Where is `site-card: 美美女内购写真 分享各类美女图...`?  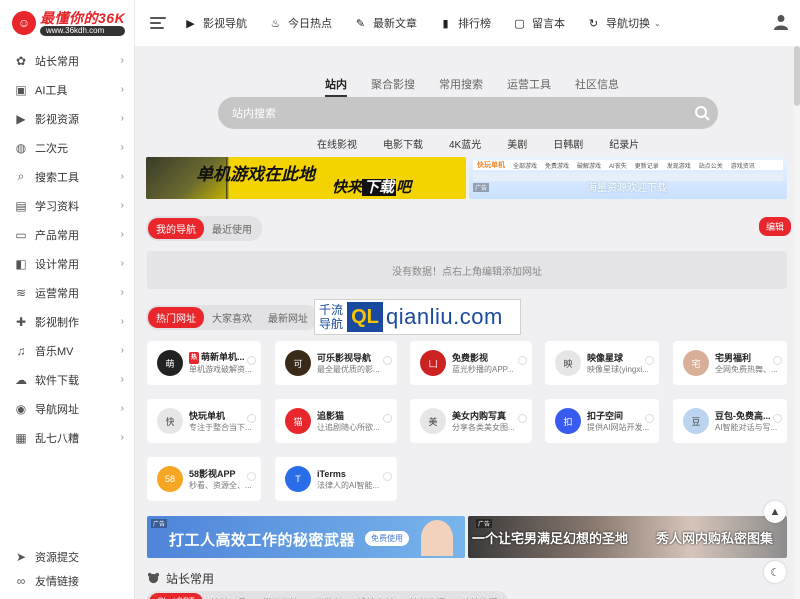
site-card: 美美女内购写真 分享各类美女图... is located at coordinates (471, 421).